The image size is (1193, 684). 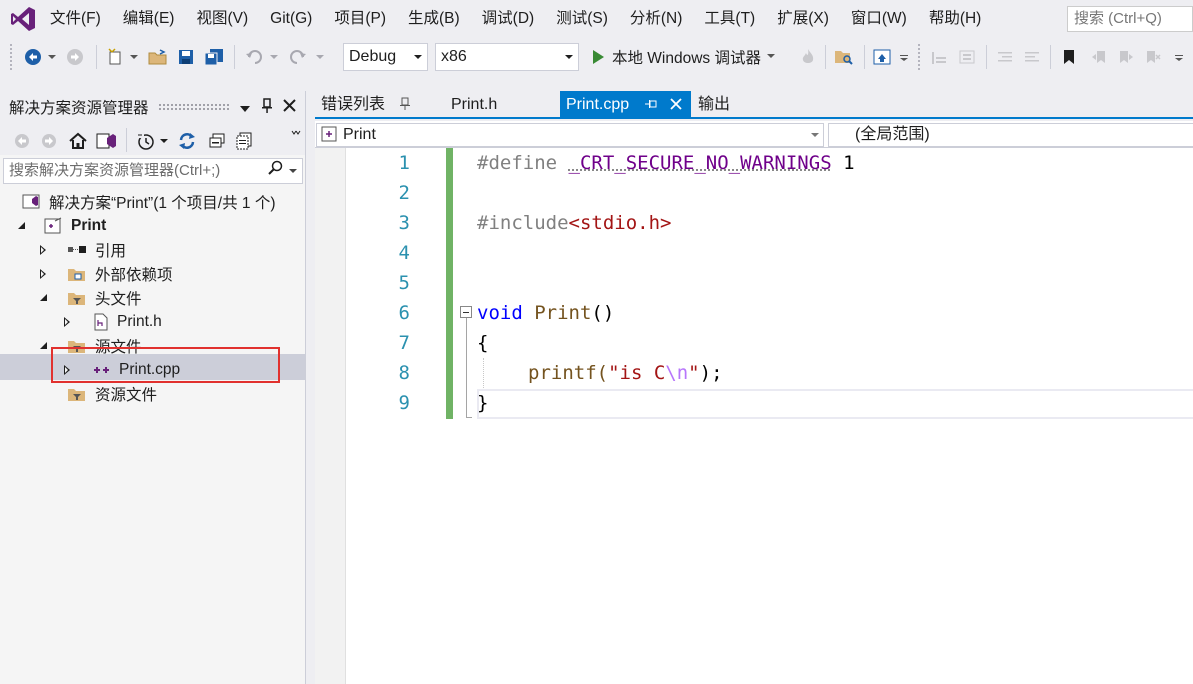 What do you see at coordinates (570, 135) in the screenshot?
I see `project-scope-select: Print` at bounding box center [570, 135].